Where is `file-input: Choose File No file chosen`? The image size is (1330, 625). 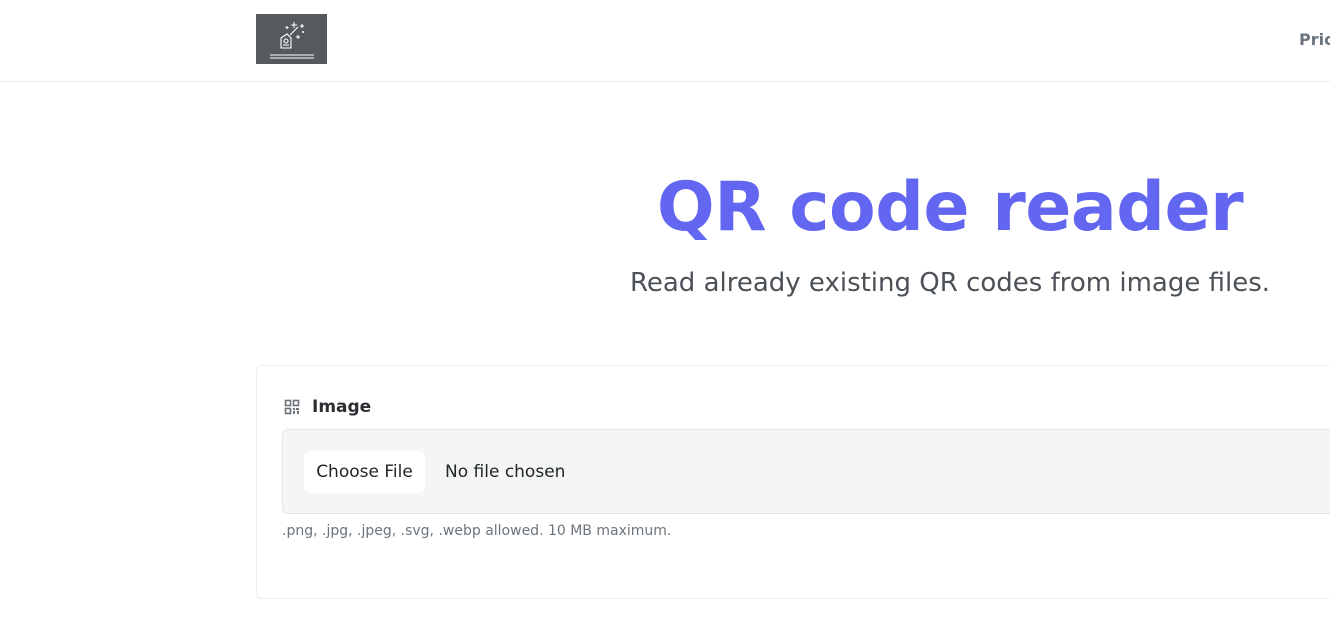 file-input: Choose File No file chosen is located at coordinates (806, 471).